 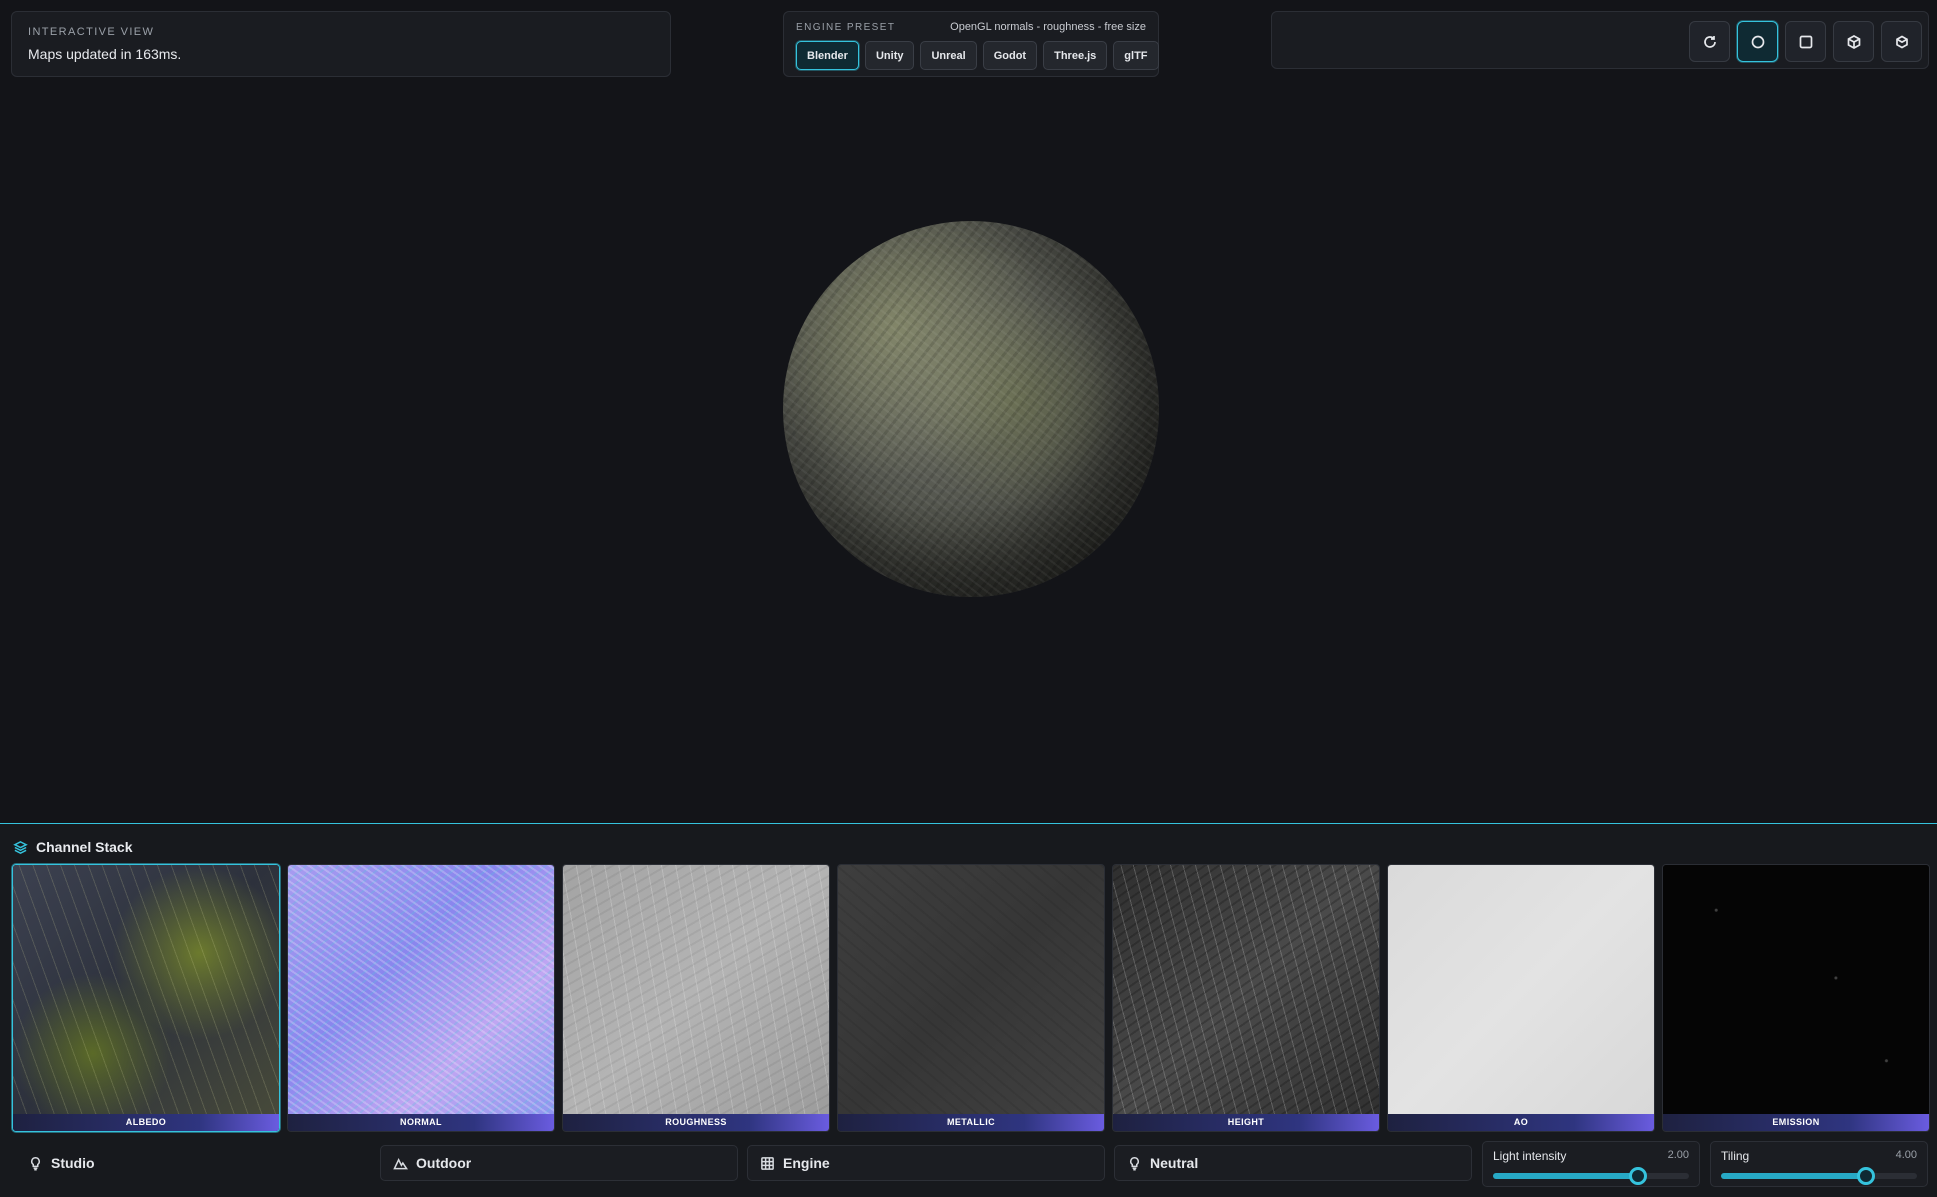 I want to click on material-preview-sphere, so click(x=971, y=409).